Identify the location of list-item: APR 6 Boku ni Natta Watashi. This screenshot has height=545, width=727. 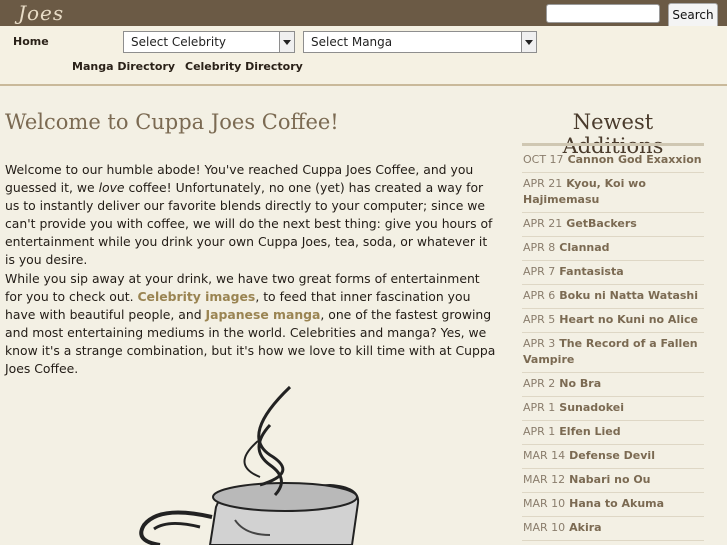
(613, 297).